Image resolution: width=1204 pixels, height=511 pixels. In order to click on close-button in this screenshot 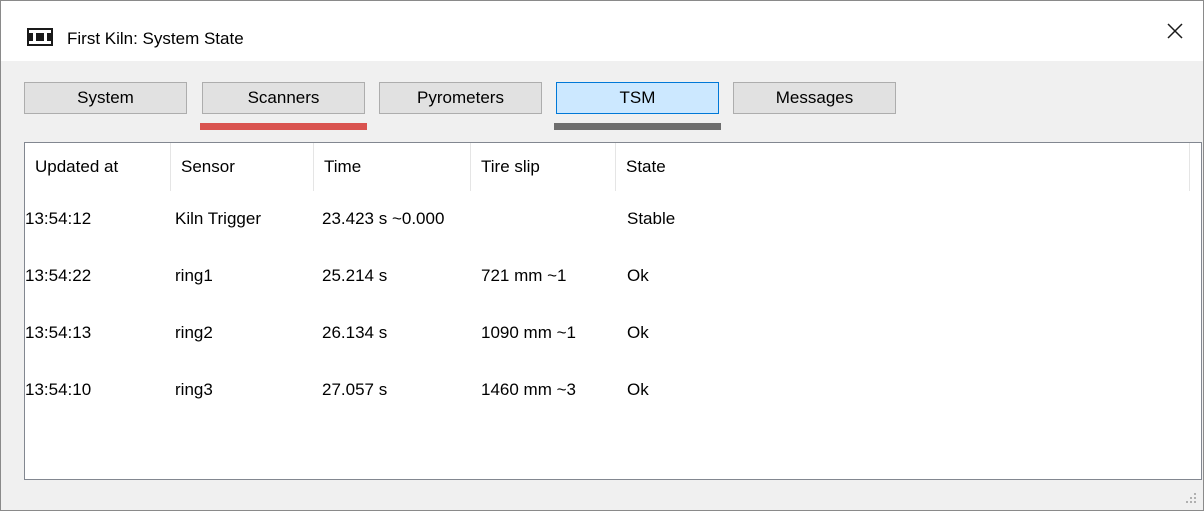, I will do `click(1175, 31)`.